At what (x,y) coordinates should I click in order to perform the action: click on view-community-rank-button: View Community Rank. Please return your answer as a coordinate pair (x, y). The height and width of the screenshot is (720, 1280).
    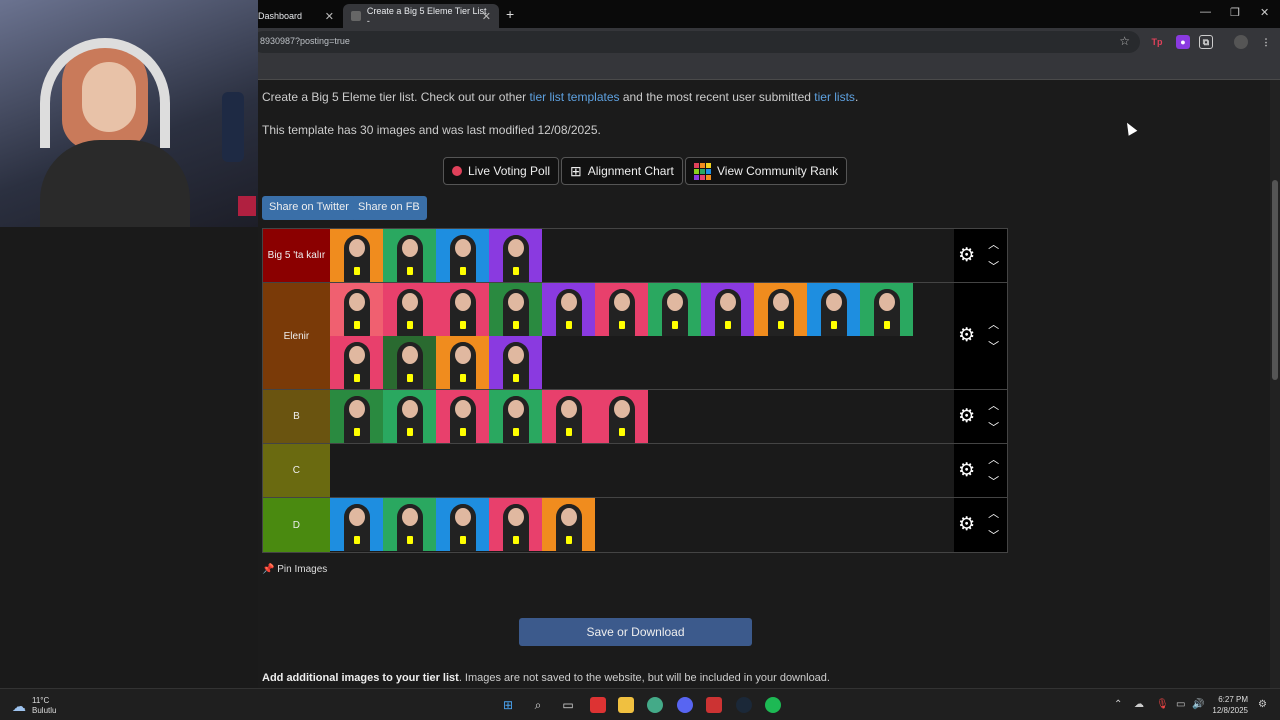
    Looking at the image, I should click on (766, 171).